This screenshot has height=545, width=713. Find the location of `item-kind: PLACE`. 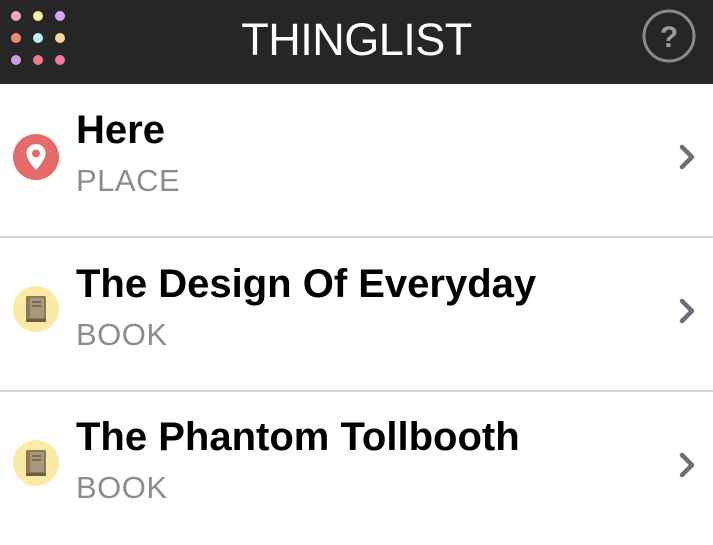

item-kind: PLACE is located at coordinates (128, 180).